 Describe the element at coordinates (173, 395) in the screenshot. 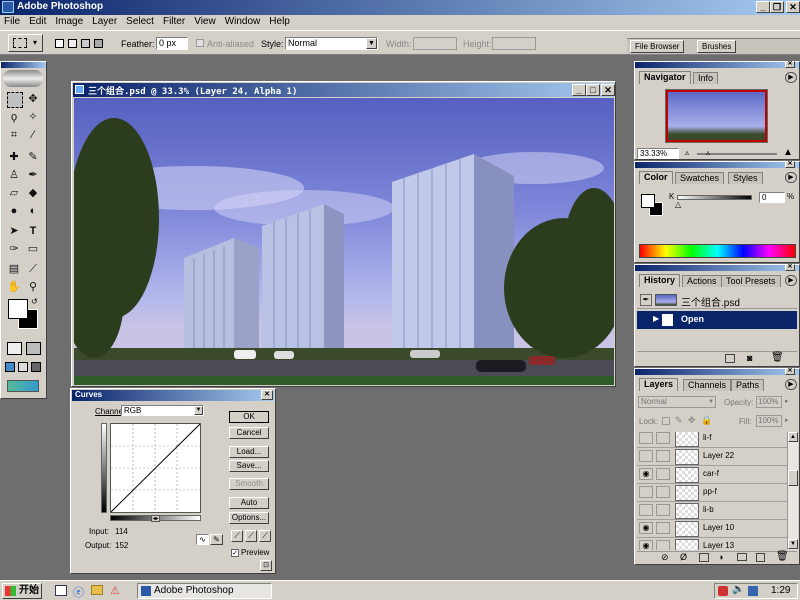

I see `curves-title-bar: Curves ✕` at that location.